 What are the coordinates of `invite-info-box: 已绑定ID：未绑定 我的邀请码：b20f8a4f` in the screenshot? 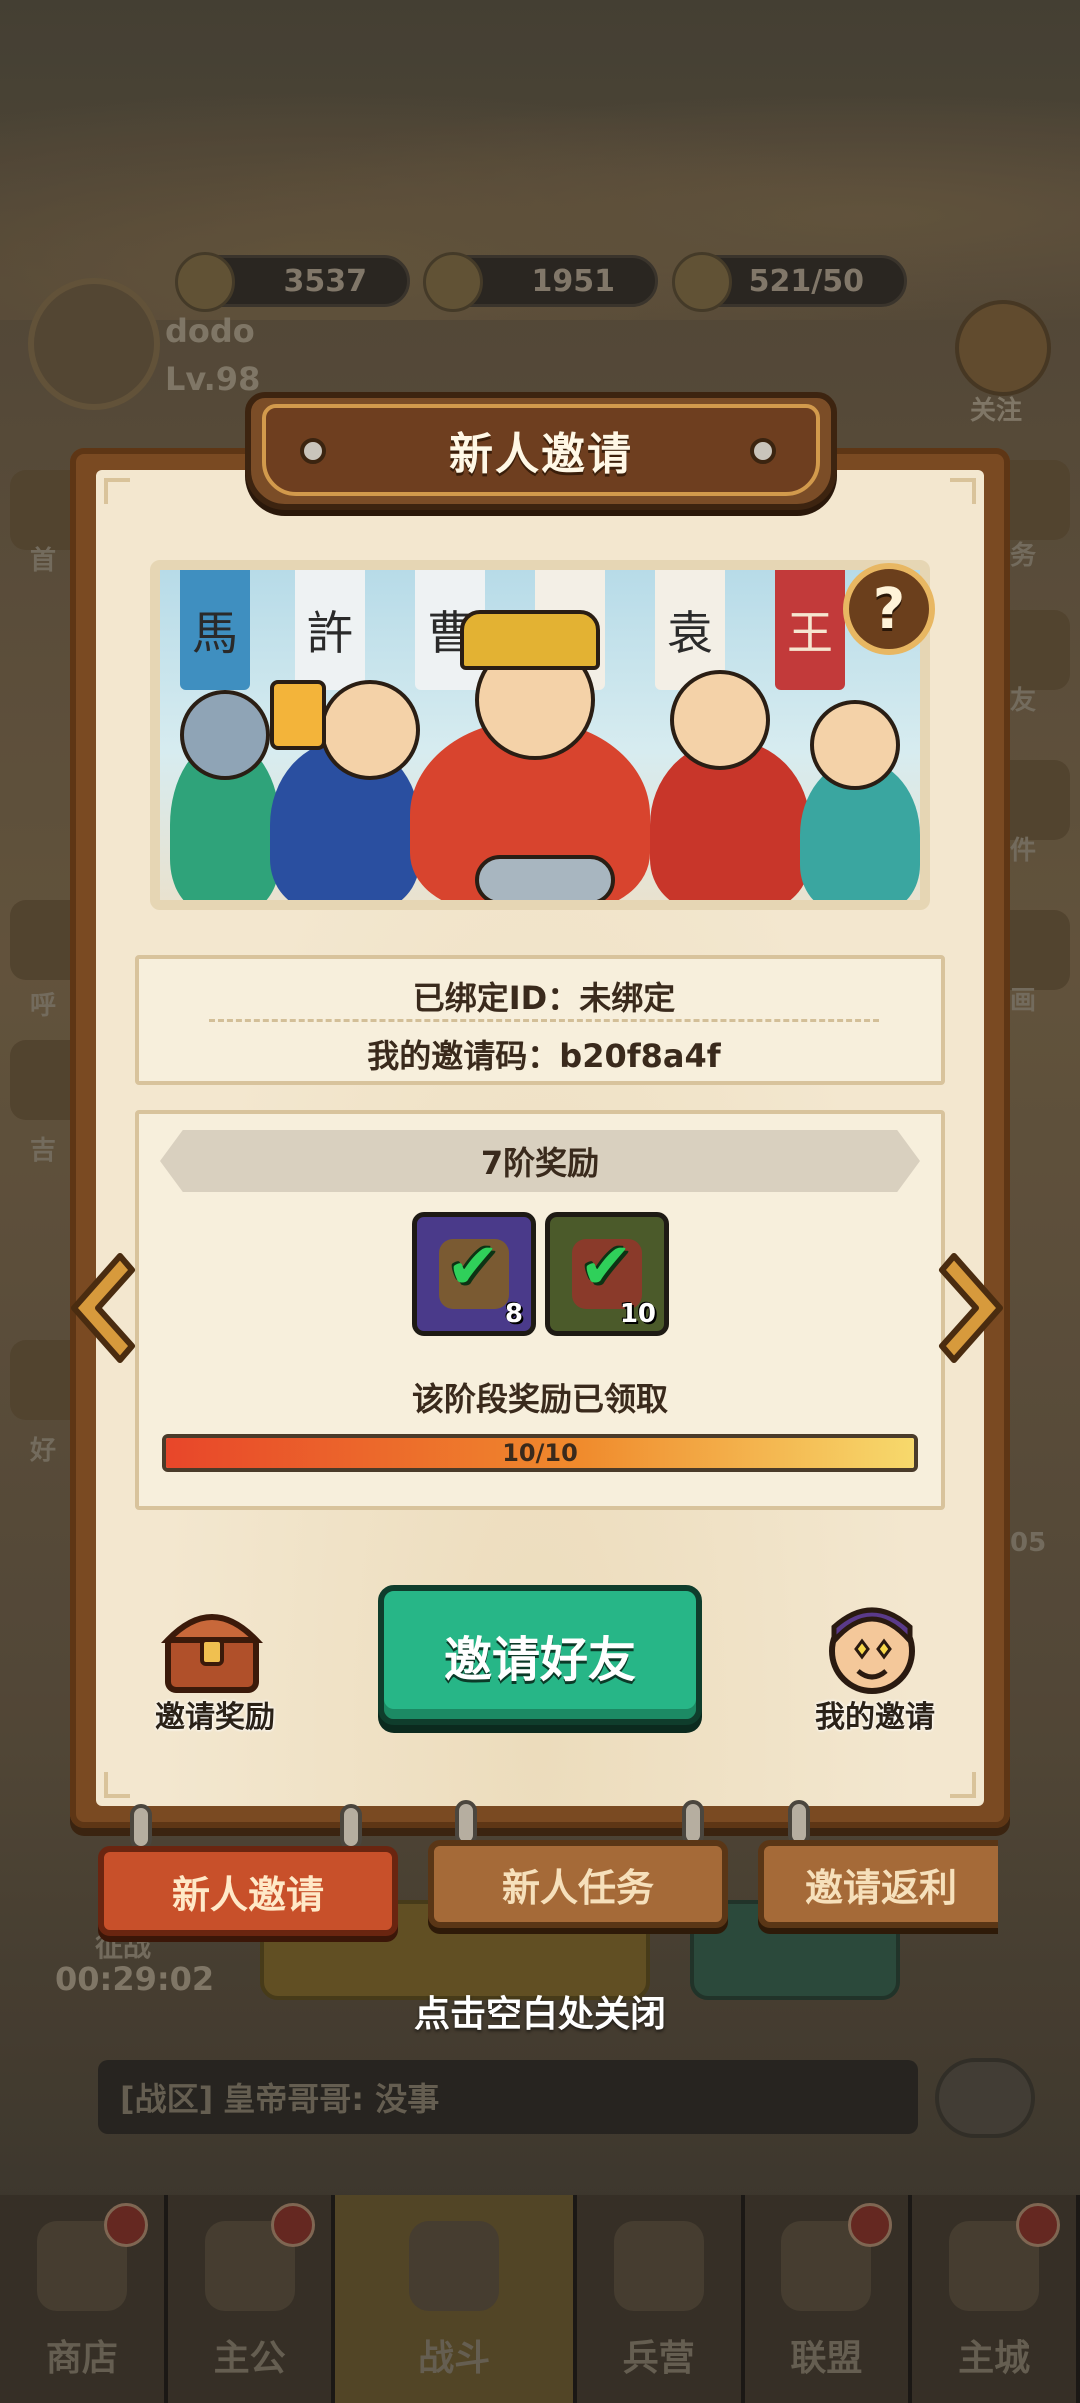 It's located at (540, 1020).